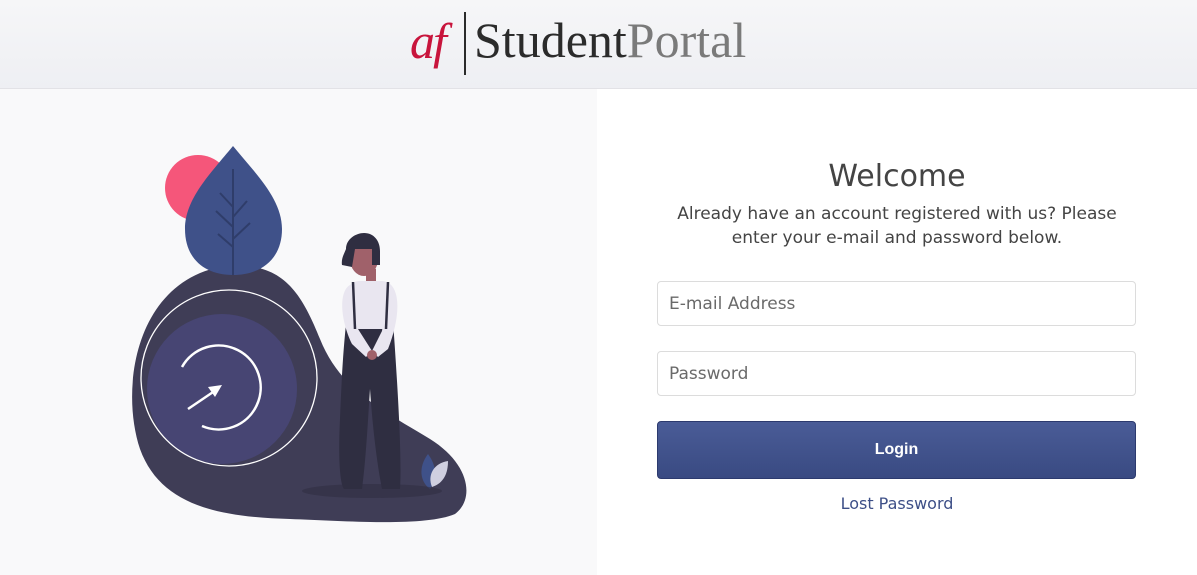  I want to click on logo-divider, so click(465, 43).